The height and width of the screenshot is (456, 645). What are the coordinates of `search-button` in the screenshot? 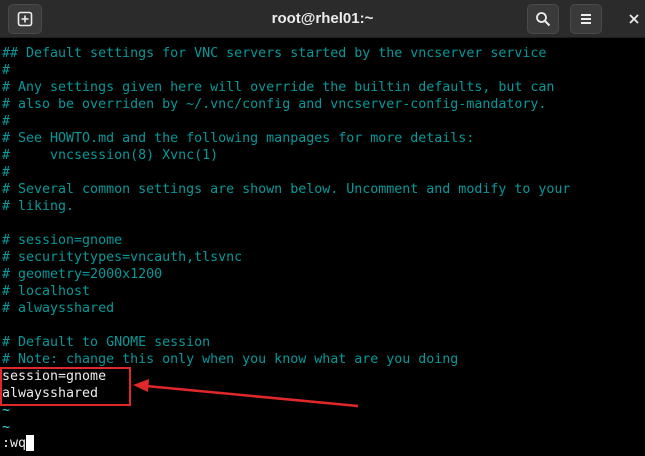 It's located at (543, 19).